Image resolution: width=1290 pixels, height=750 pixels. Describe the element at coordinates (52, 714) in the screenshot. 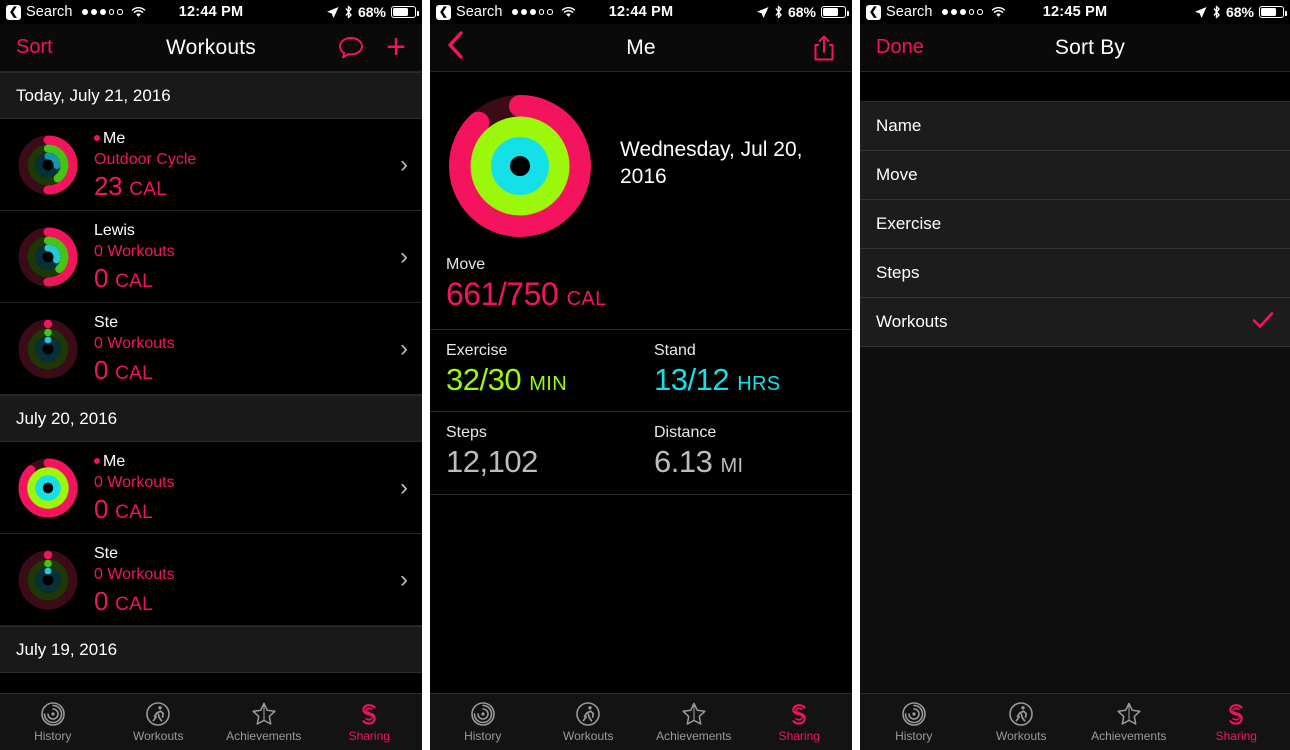

I see `history-rings-icon` at that location.